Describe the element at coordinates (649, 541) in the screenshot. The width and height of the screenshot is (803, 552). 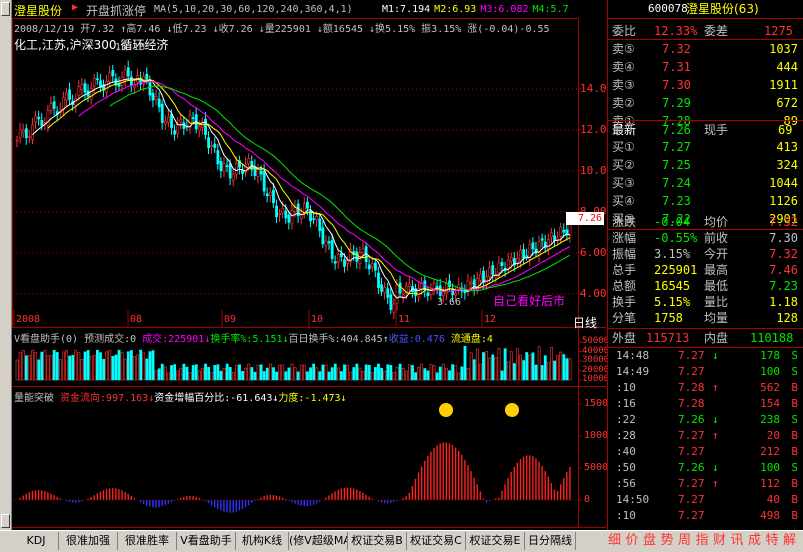
I see `right-view-tab: 盘` at that location.